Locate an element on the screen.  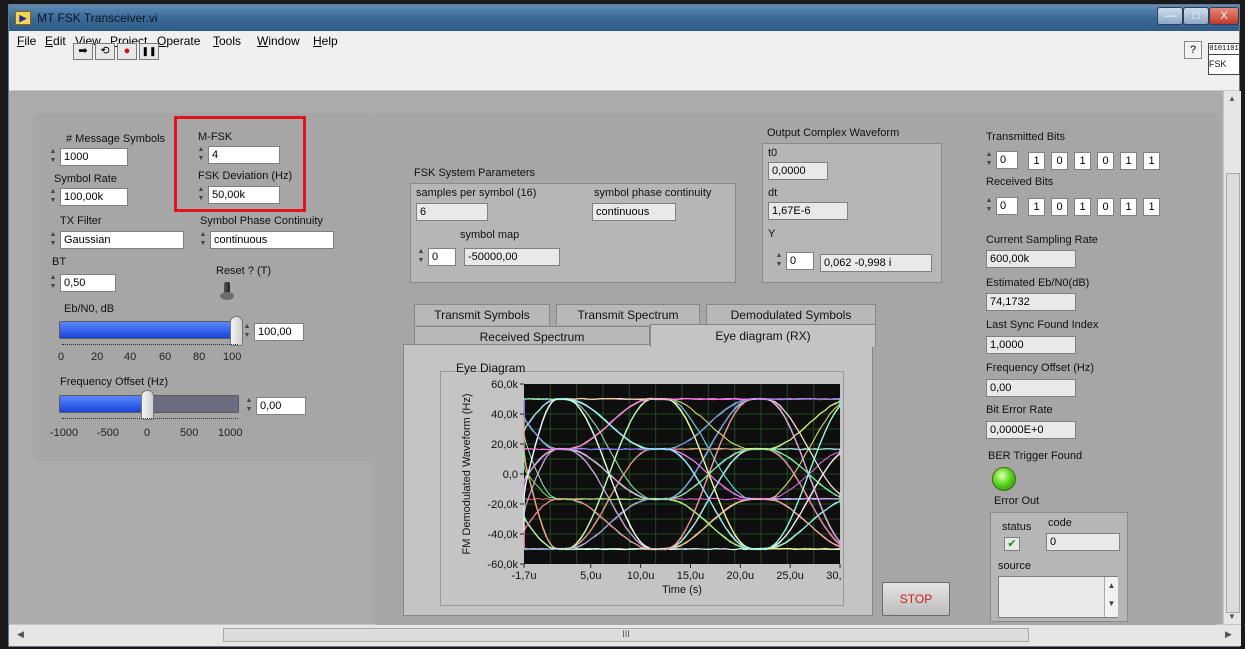
maximize-button: □ is located at coordinates (1196, 16).